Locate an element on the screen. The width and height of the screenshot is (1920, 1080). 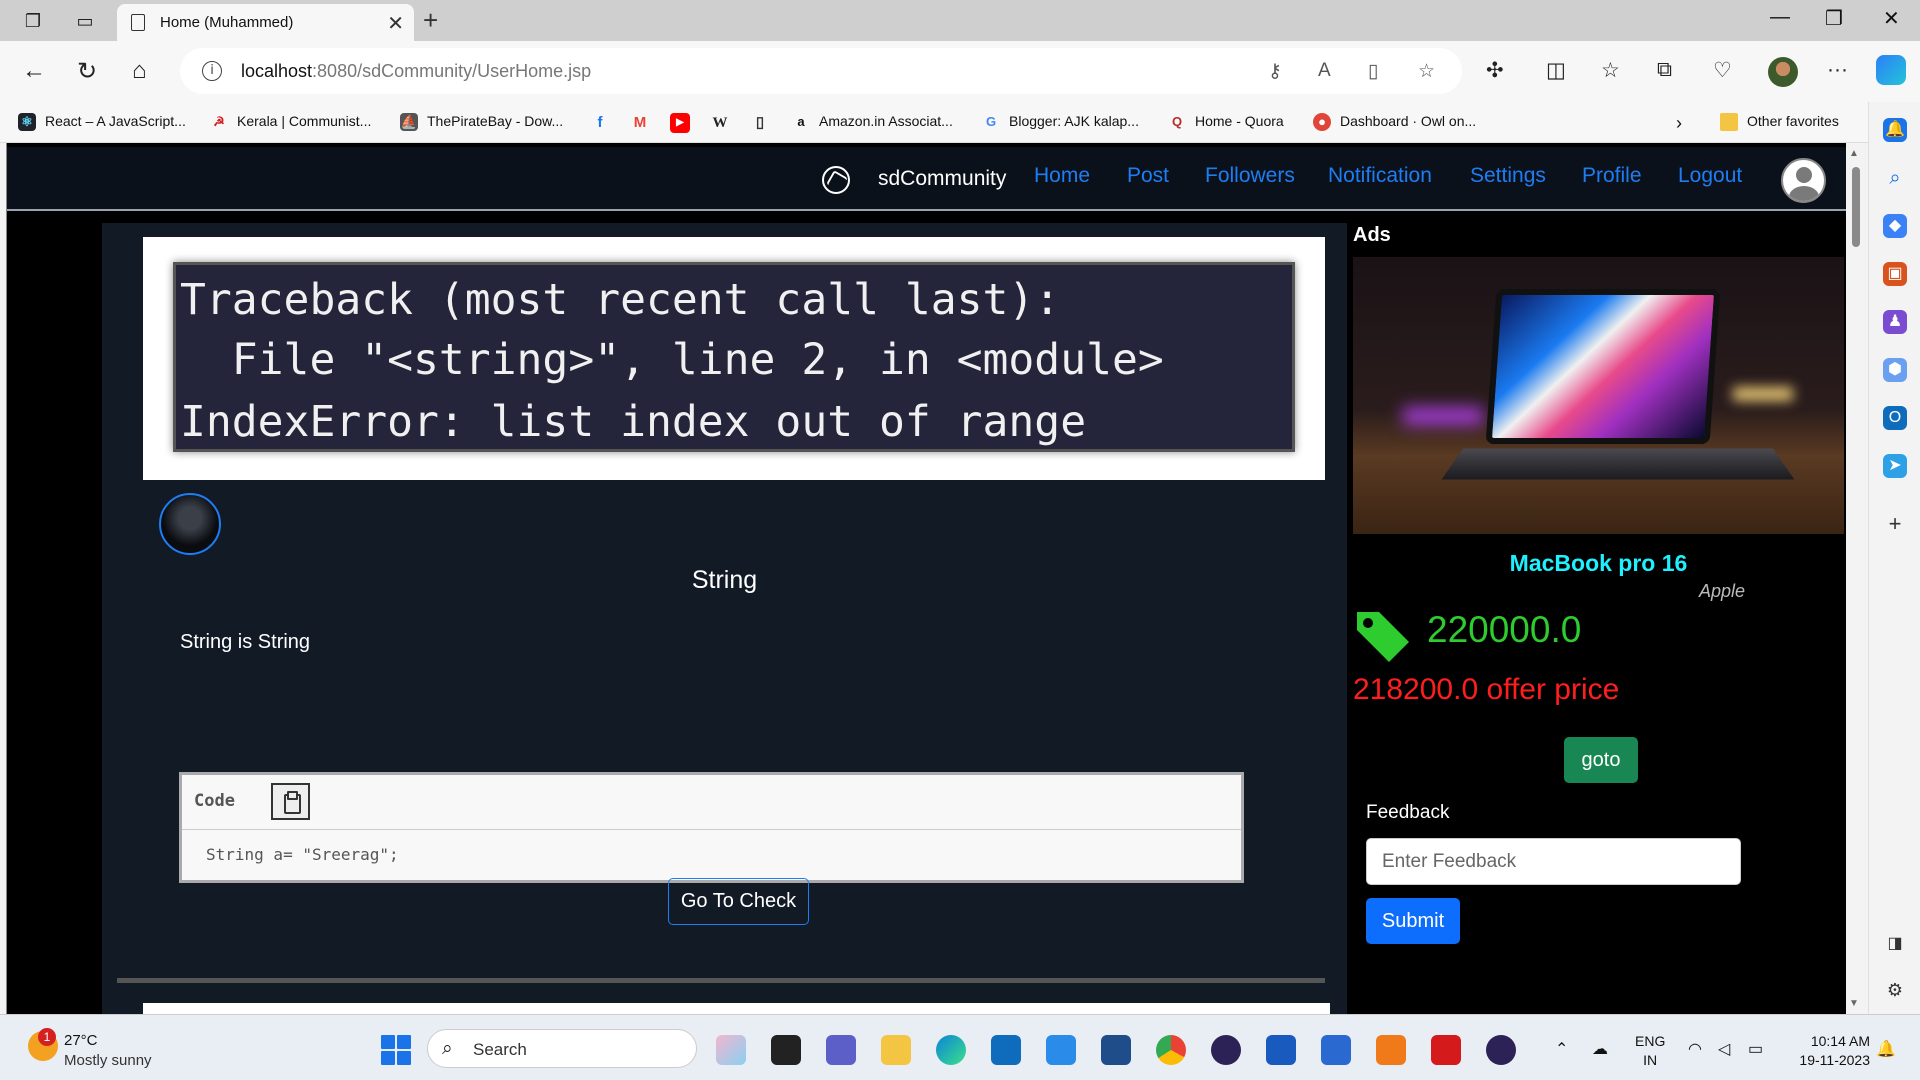
battery-icon: ▭ is located at coordinates (1755, 1049).